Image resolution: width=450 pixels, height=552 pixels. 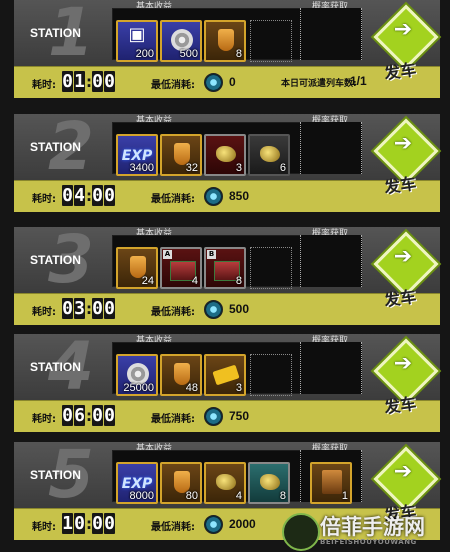 I want to click on min-cost-value: 2000, so click(x=242, y=524).